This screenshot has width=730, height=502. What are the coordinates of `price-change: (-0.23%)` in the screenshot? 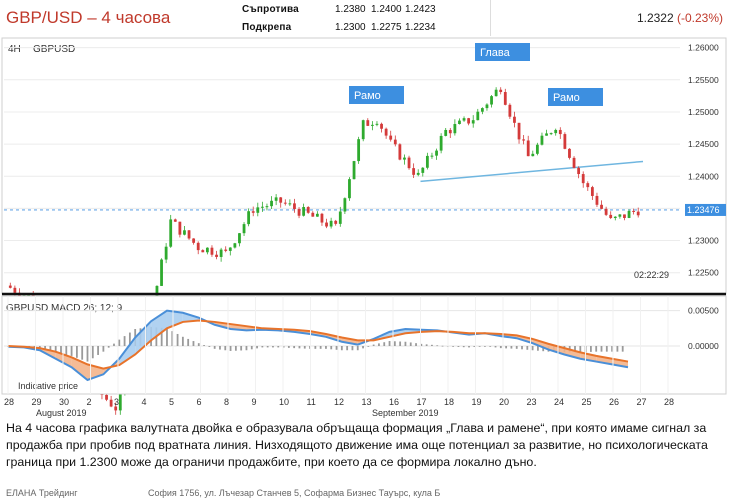 It's located at (699, 18).